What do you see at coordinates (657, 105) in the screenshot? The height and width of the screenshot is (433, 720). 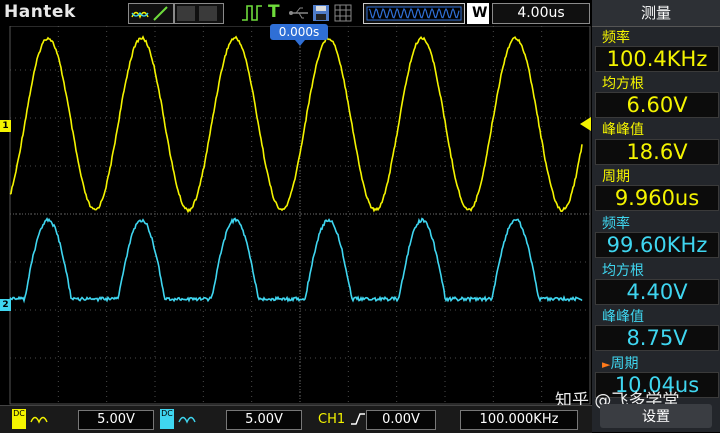 I see `ch1-rms-value: 6.60V` at bounding box center [657, 105].